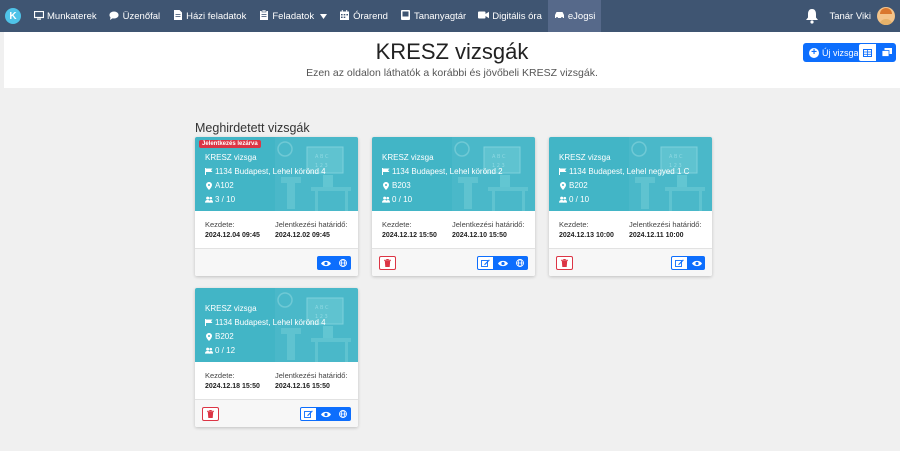 The image size is (900, 451). What do you see at coordinates (135, 16) in the screenshot?
I see `nav-item-uzenofal: Üzenőfal` at bounding box center [135, 16].